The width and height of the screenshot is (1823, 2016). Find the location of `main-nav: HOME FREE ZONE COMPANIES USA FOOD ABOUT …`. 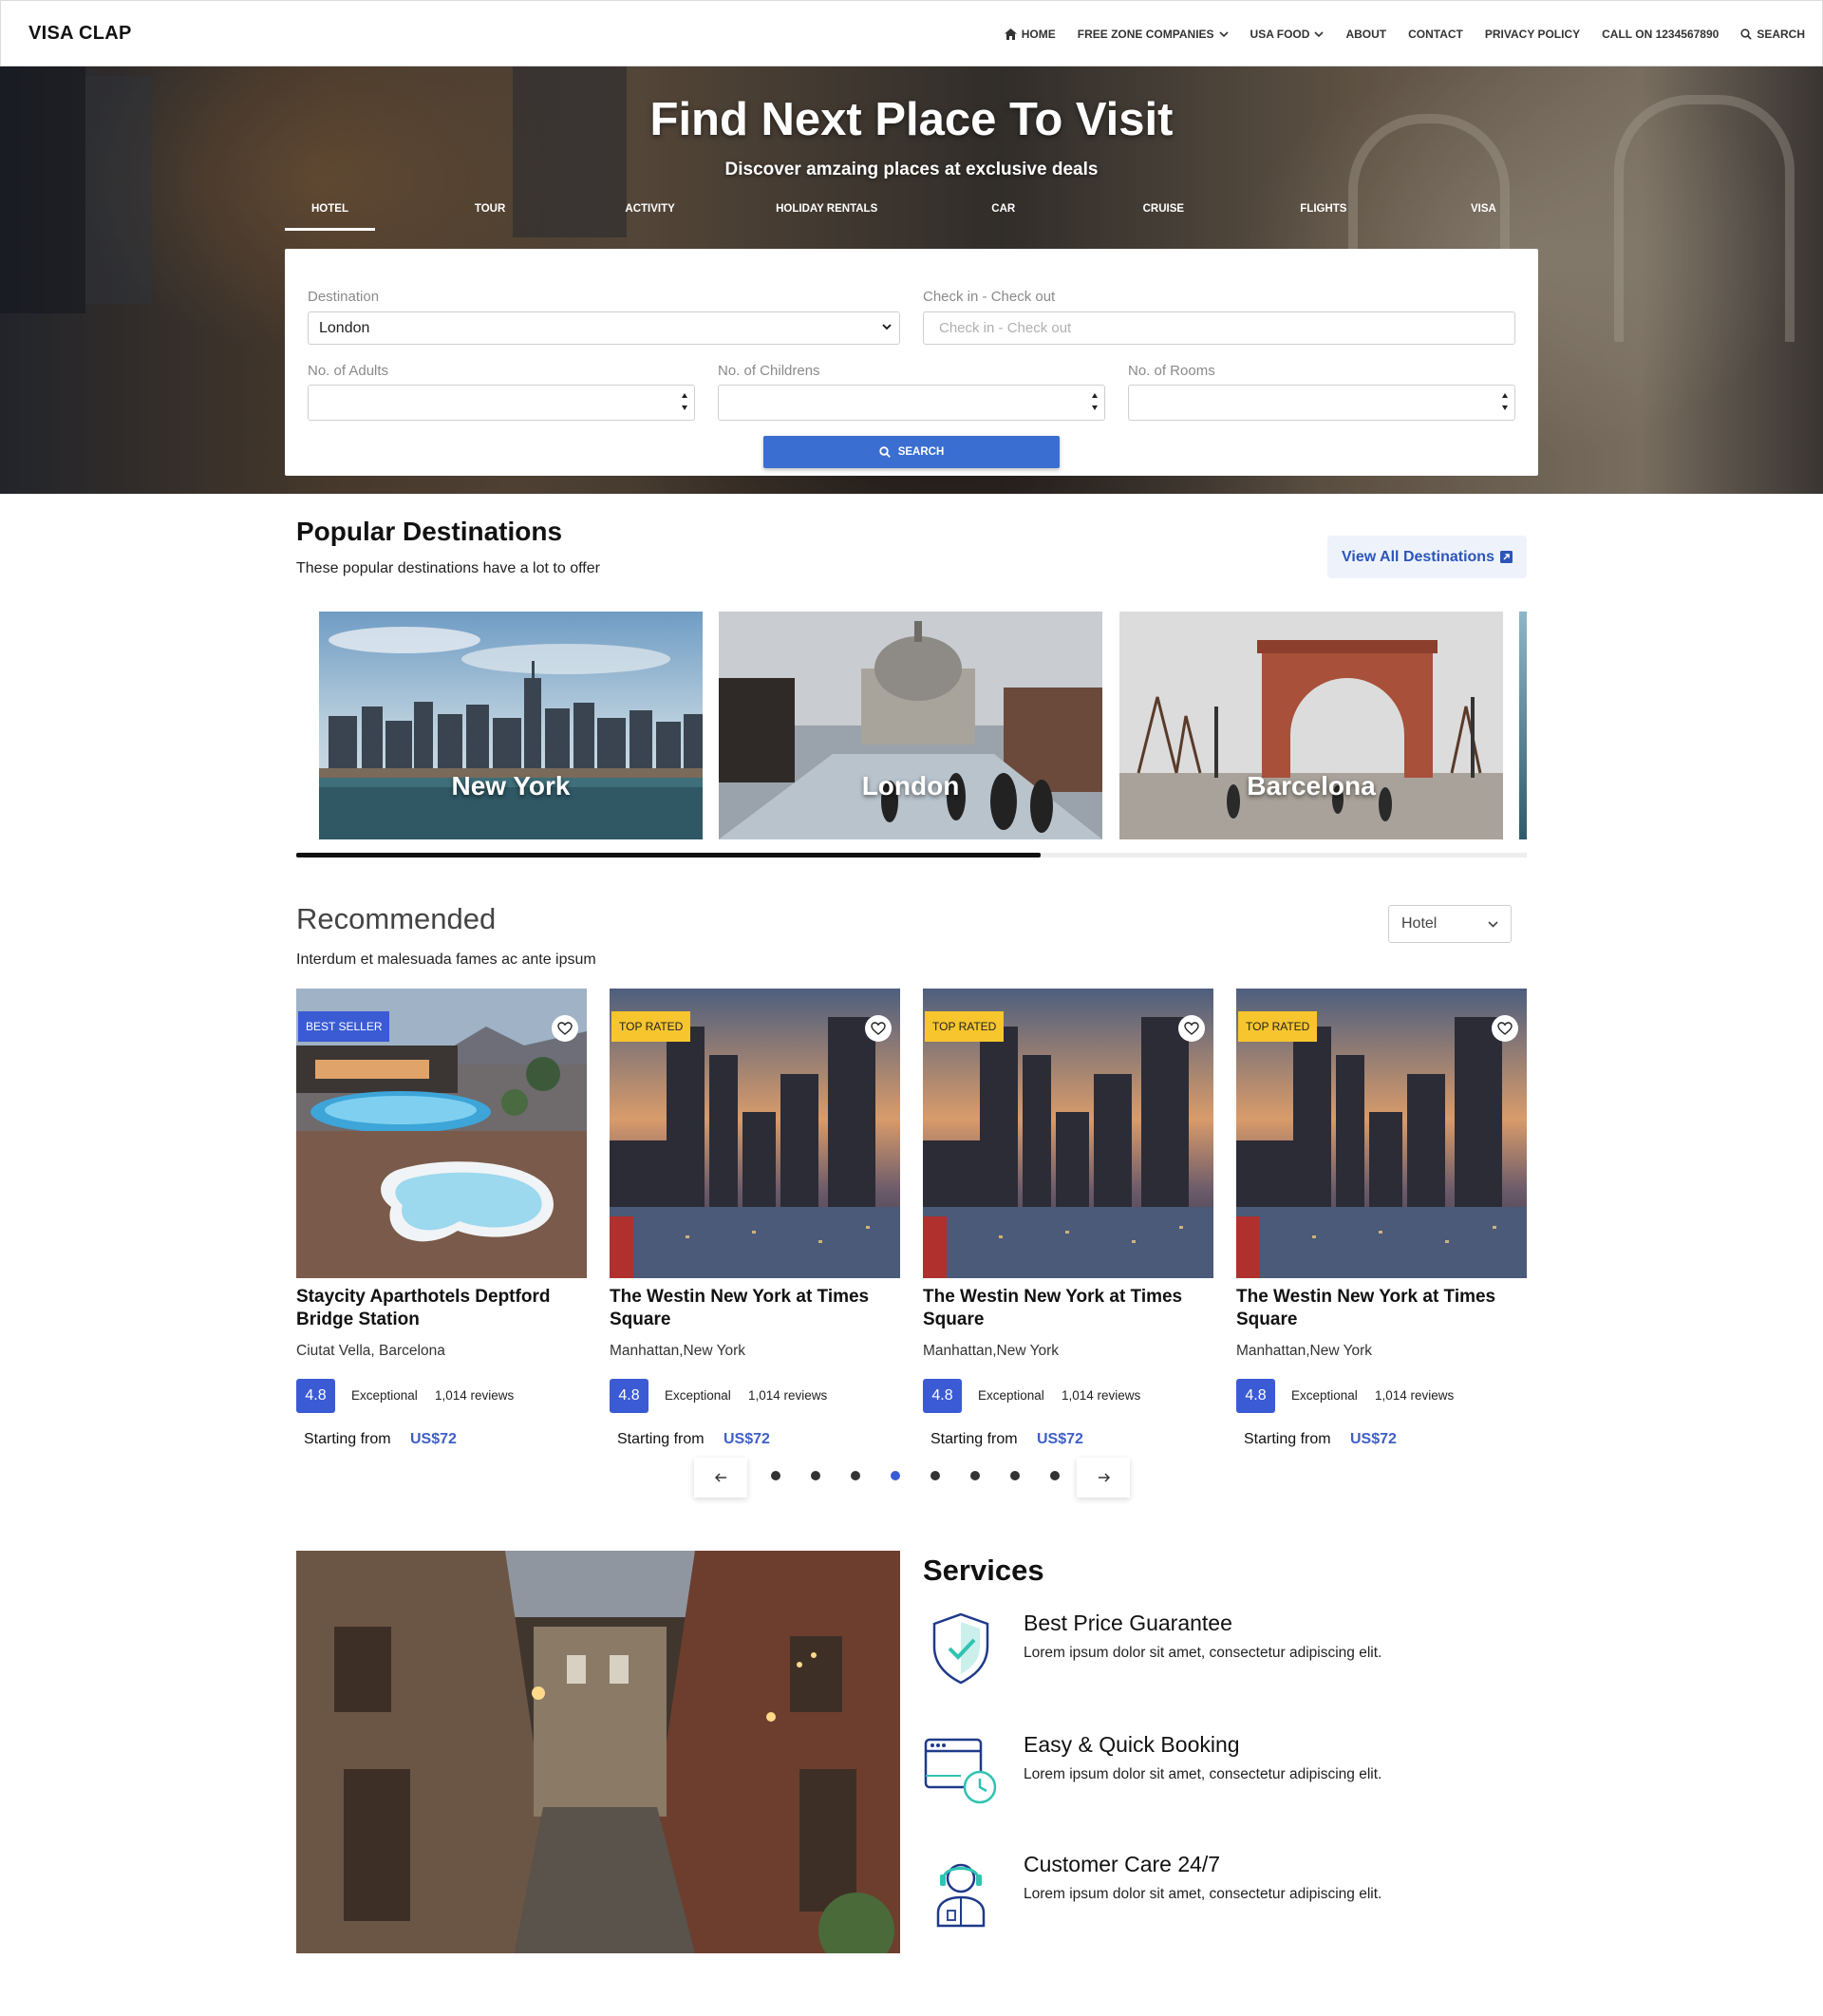

main-nav: HOME FREE ZONE COMPANIES USA FOOD ABOUT … is located at coordinates (1404, 34).